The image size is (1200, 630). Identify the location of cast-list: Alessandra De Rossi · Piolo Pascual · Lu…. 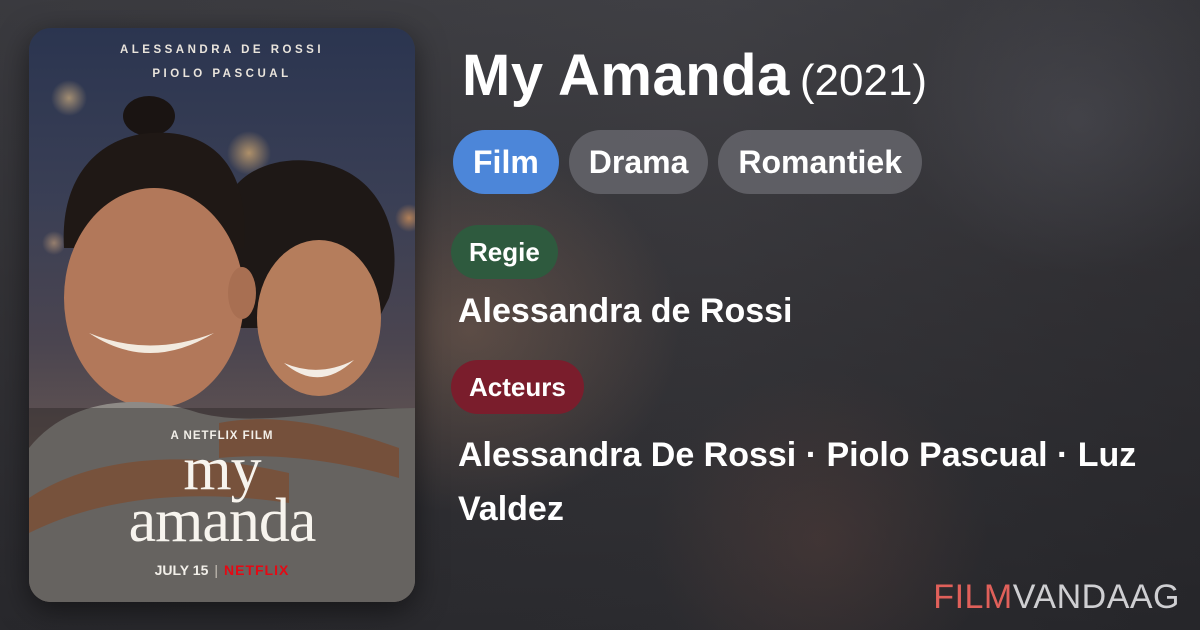
(797, 482).